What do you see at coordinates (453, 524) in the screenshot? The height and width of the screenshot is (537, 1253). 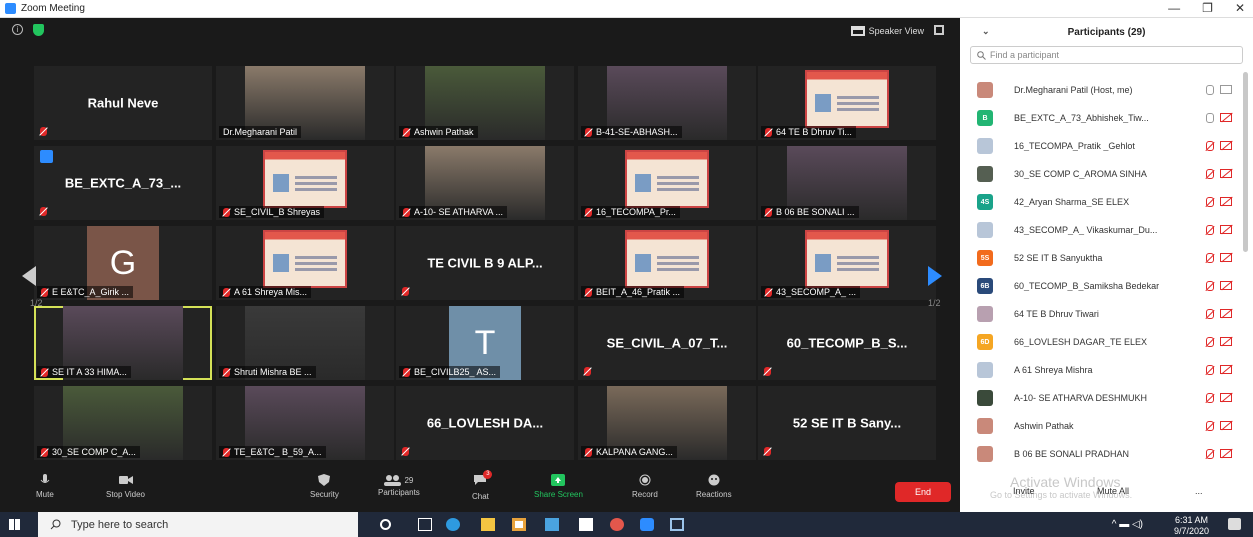 I see `edge-browser-icon` at bounding box center [453, 524].